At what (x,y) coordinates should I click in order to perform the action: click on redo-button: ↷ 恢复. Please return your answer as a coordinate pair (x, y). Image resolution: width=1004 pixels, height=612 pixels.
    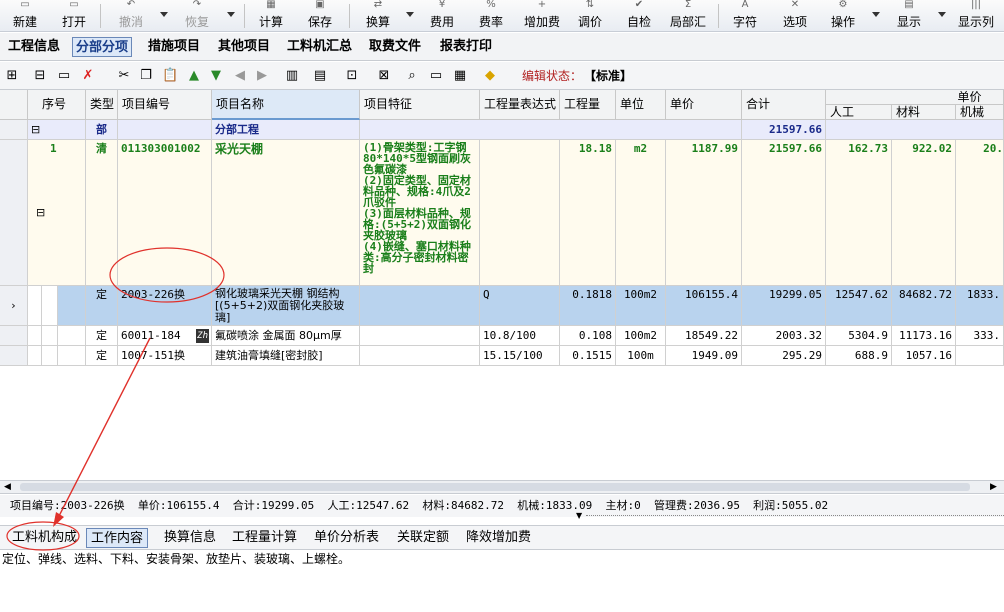
    Looking at the image, I should click on (197, 15).